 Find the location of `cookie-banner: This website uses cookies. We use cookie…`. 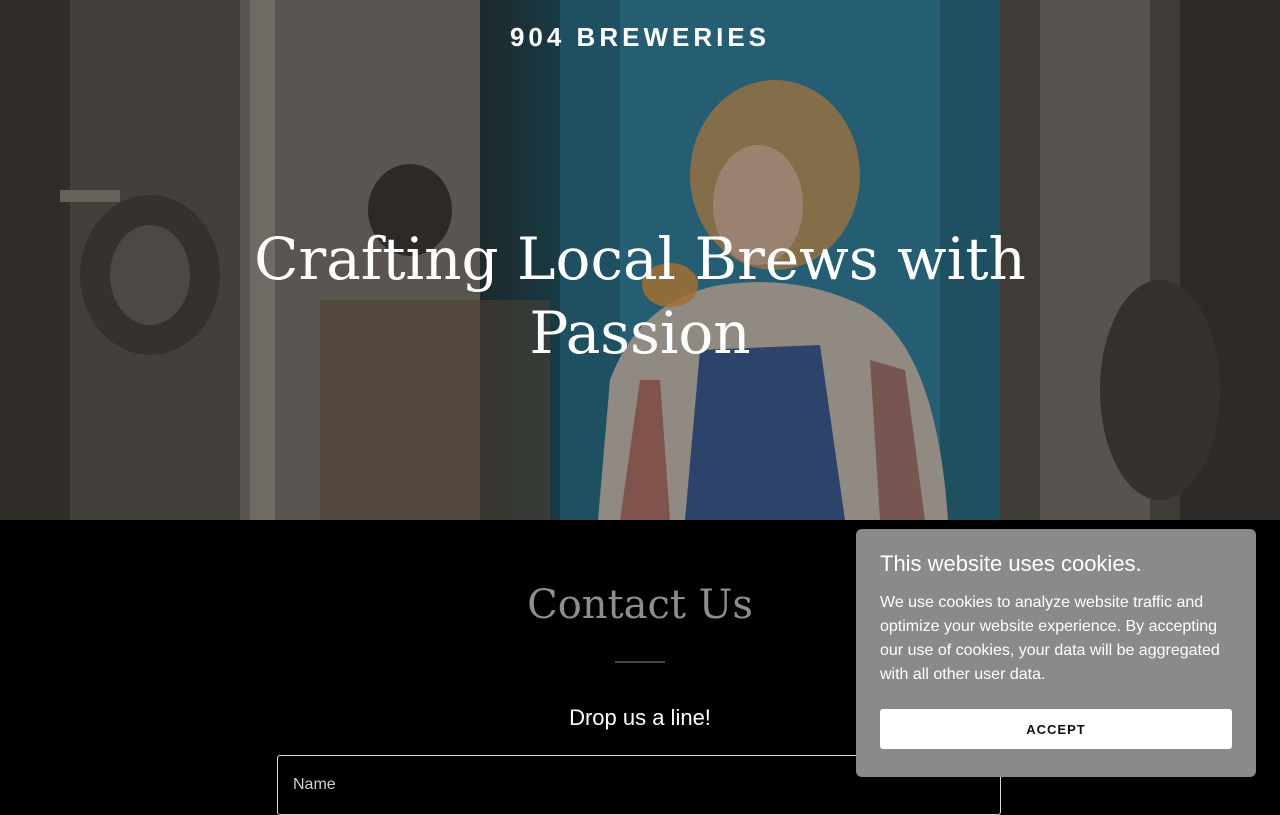

cookie-banner: This website uses cookies. We use cookie… is located at coordinates (1056, 653).